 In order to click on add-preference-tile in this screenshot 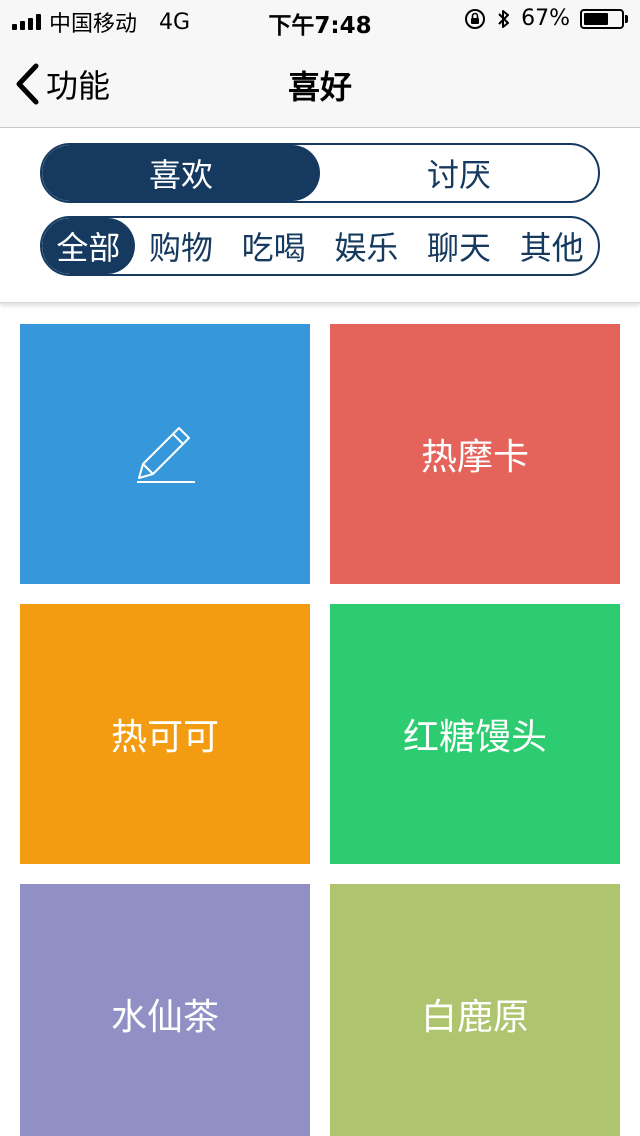, I will do `click(165, 454)`.